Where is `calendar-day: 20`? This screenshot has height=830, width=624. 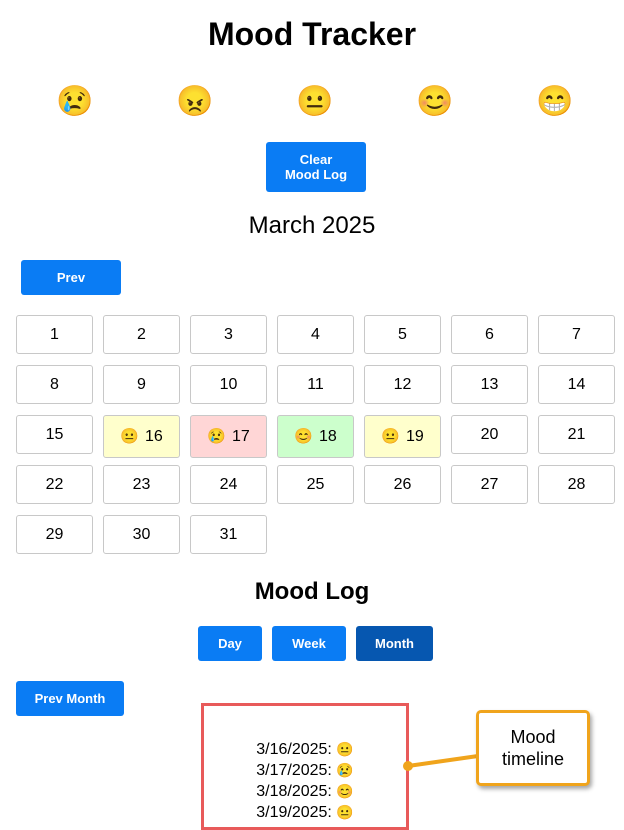 calendar-day: 20 is located at coordinates (489, 434).